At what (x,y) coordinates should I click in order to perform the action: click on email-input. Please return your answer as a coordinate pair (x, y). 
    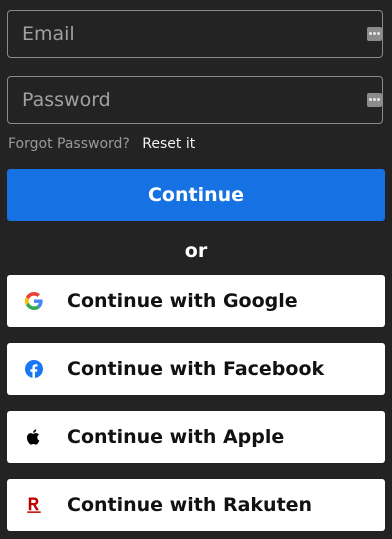
    Looking at the image, I should click on (187, 34).